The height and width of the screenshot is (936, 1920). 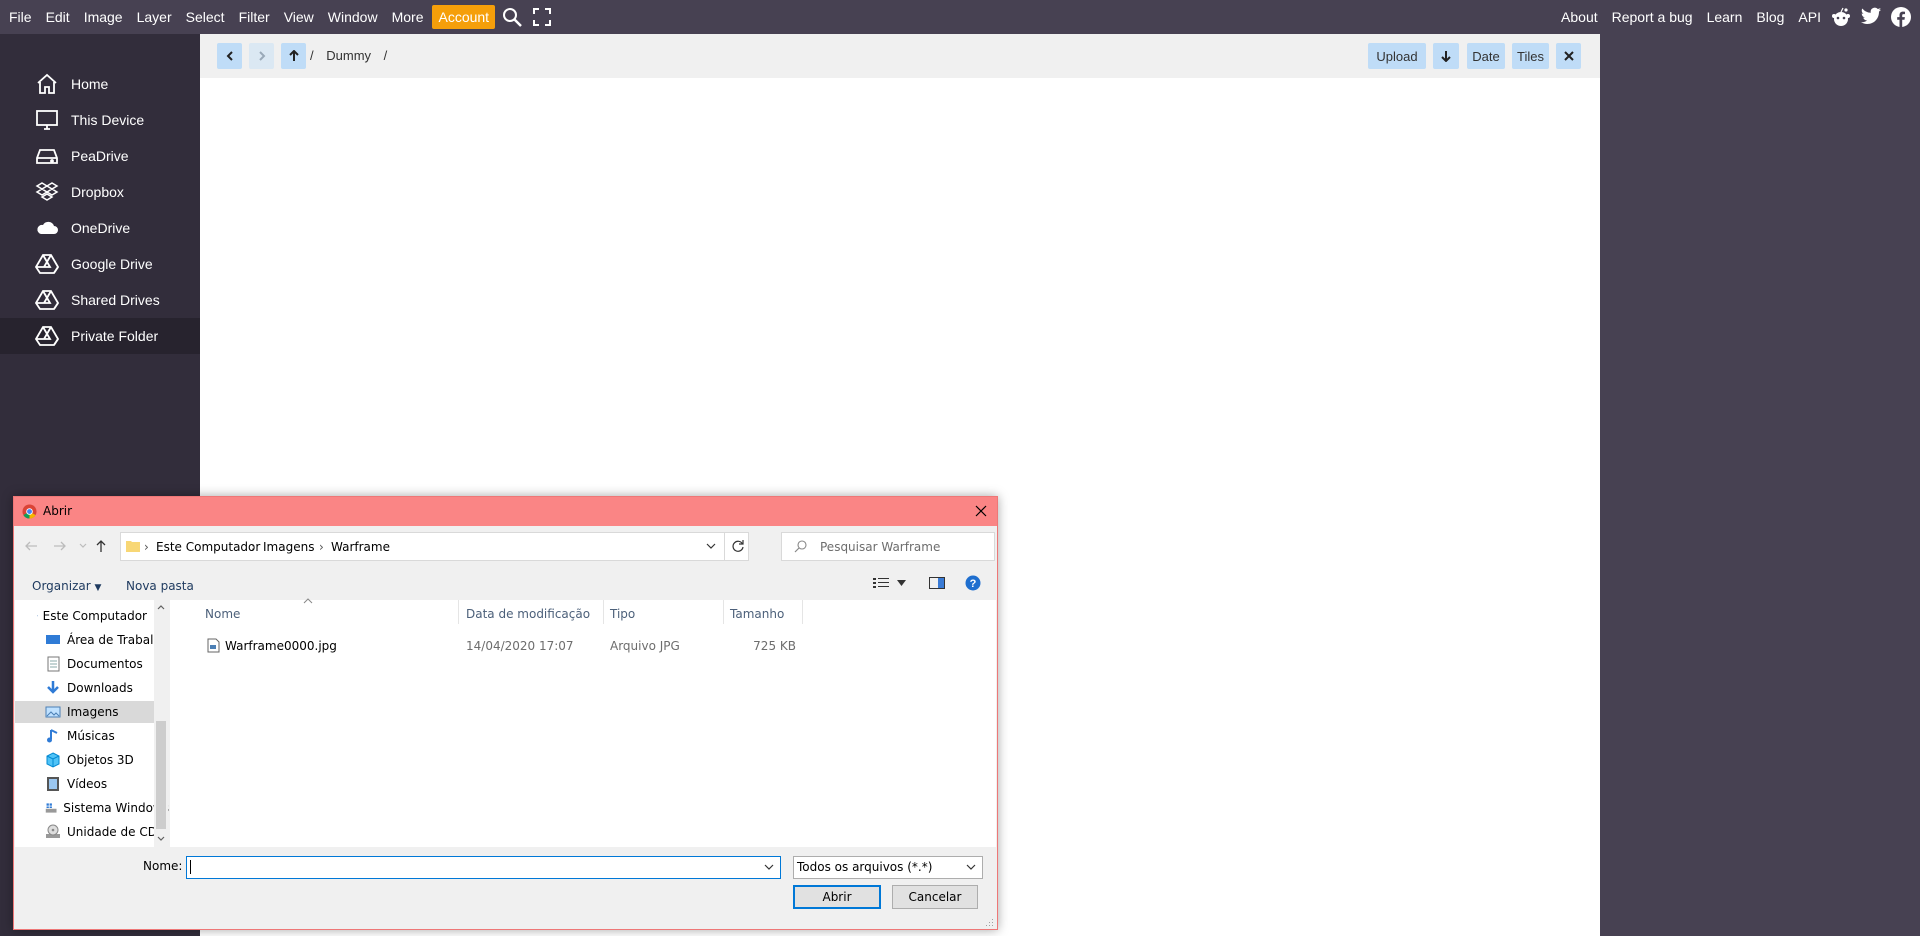 I want to click on upload-button: Upload, so click(x=1397, y=56).